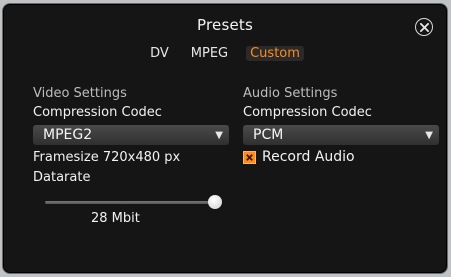 This screenshot has width=451, height=277. Describe the element at coordinates (131, 135) in the screenshot. I see `video-codec-select: MPEG2 ▼` at that location.